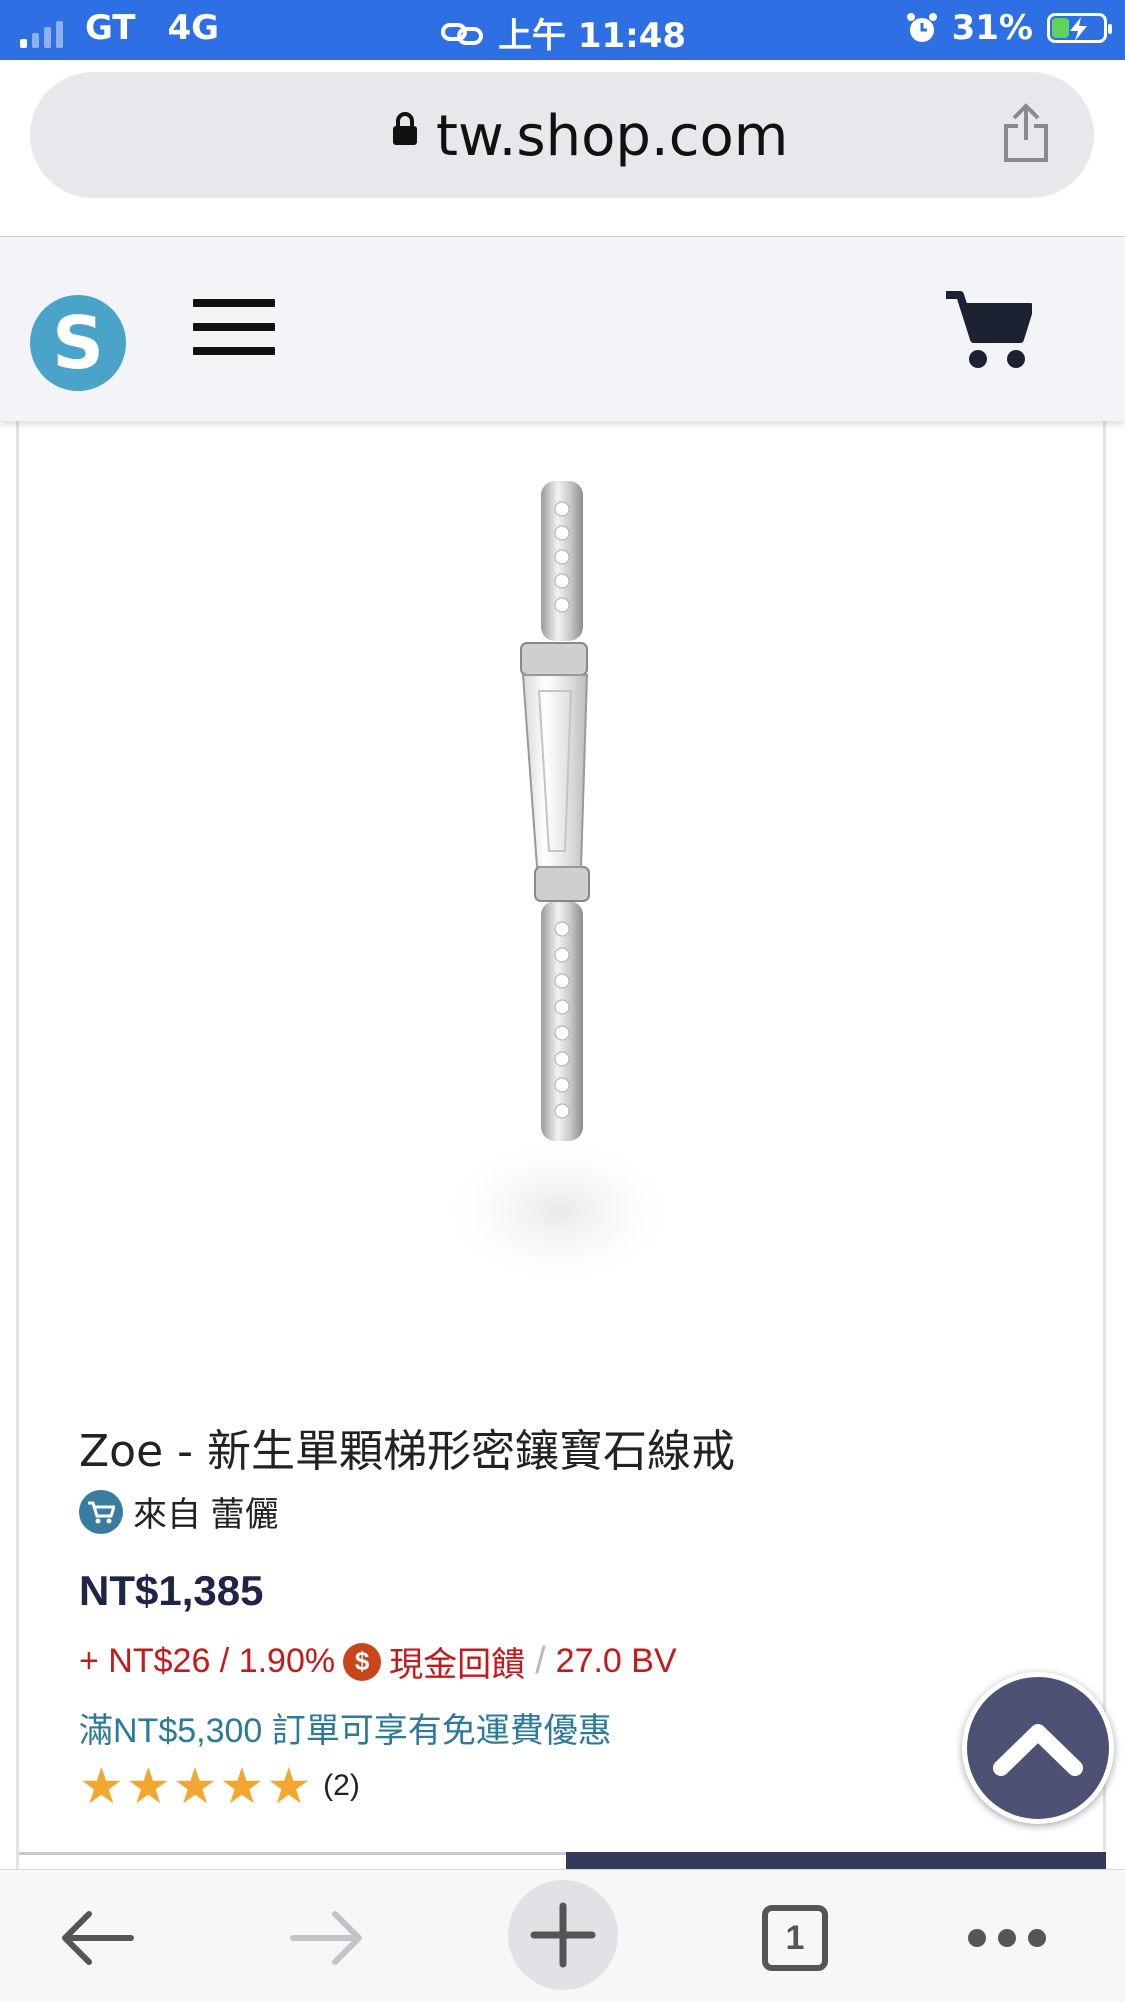  What do you see at coordinates (206, 1515) in the screenshot?
I see `seller-name: 來自 蕾儷` at bounding box center [206, 1515].